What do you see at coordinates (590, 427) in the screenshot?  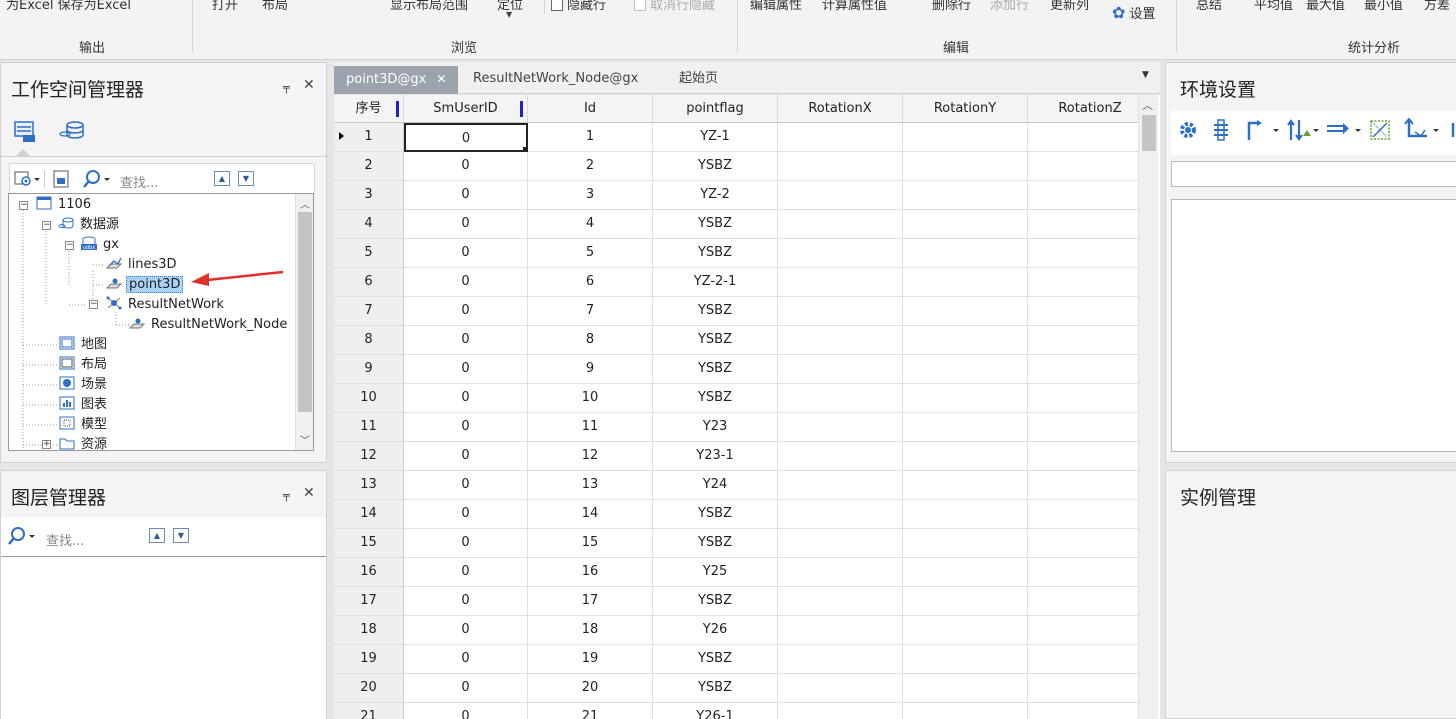 I see `table-cell-id: 11` at bounding box center [590, 427].